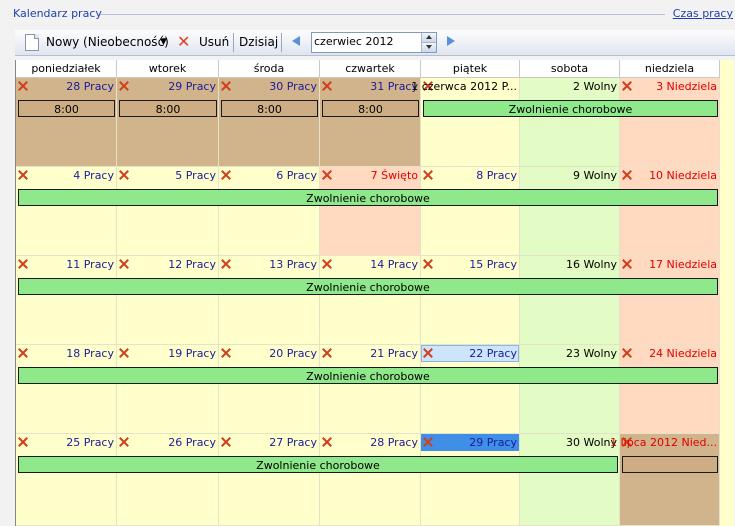 This screenshot has width=735, height=526. I want to click on day-cell: 25 Pracy, so click(66, 480).